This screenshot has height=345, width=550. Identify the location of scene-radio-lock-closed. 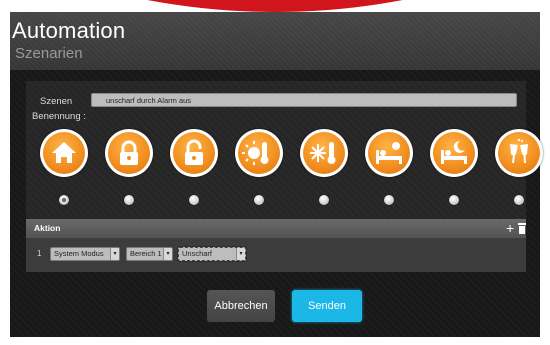
(129, 200).